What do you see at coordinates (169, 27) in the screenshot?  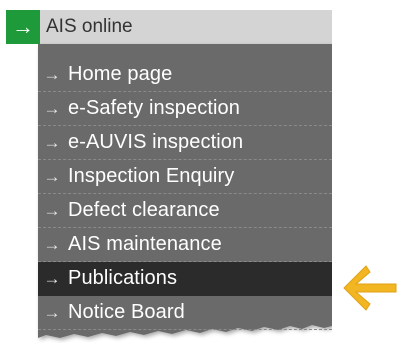 I see `menu-header: → AIS online` at bounding box center [169, 27].